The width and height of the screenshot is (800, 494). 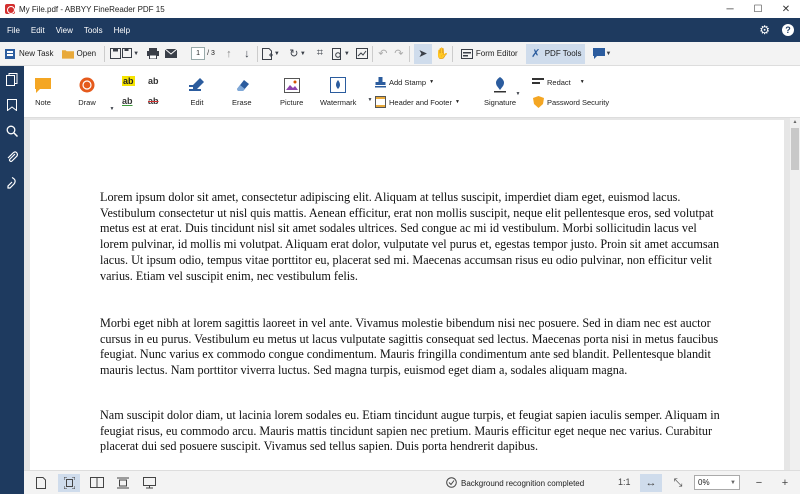 I want to click on draw-button: Draw, so click(x=87, y=91).